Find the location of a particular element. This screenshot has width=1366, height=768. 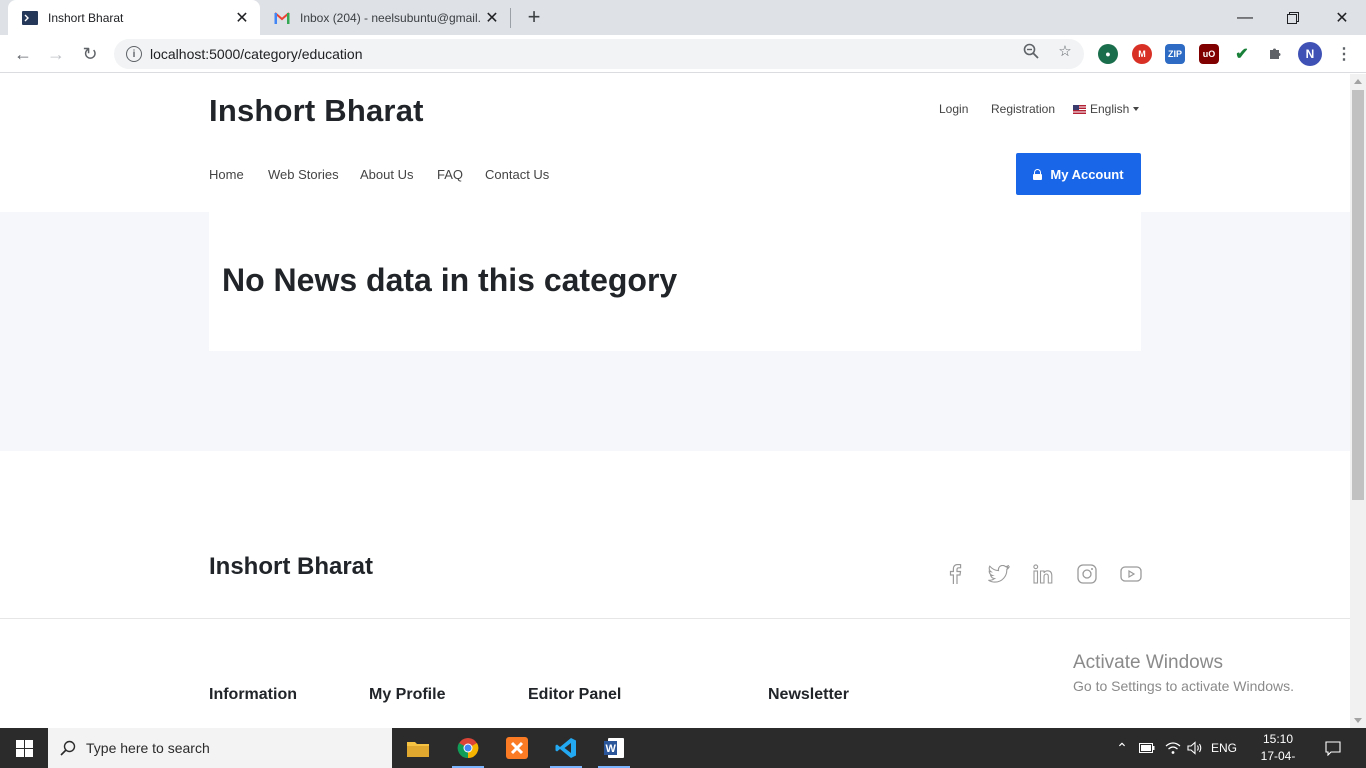

svg-text: W is located at coordinates (611, 749).